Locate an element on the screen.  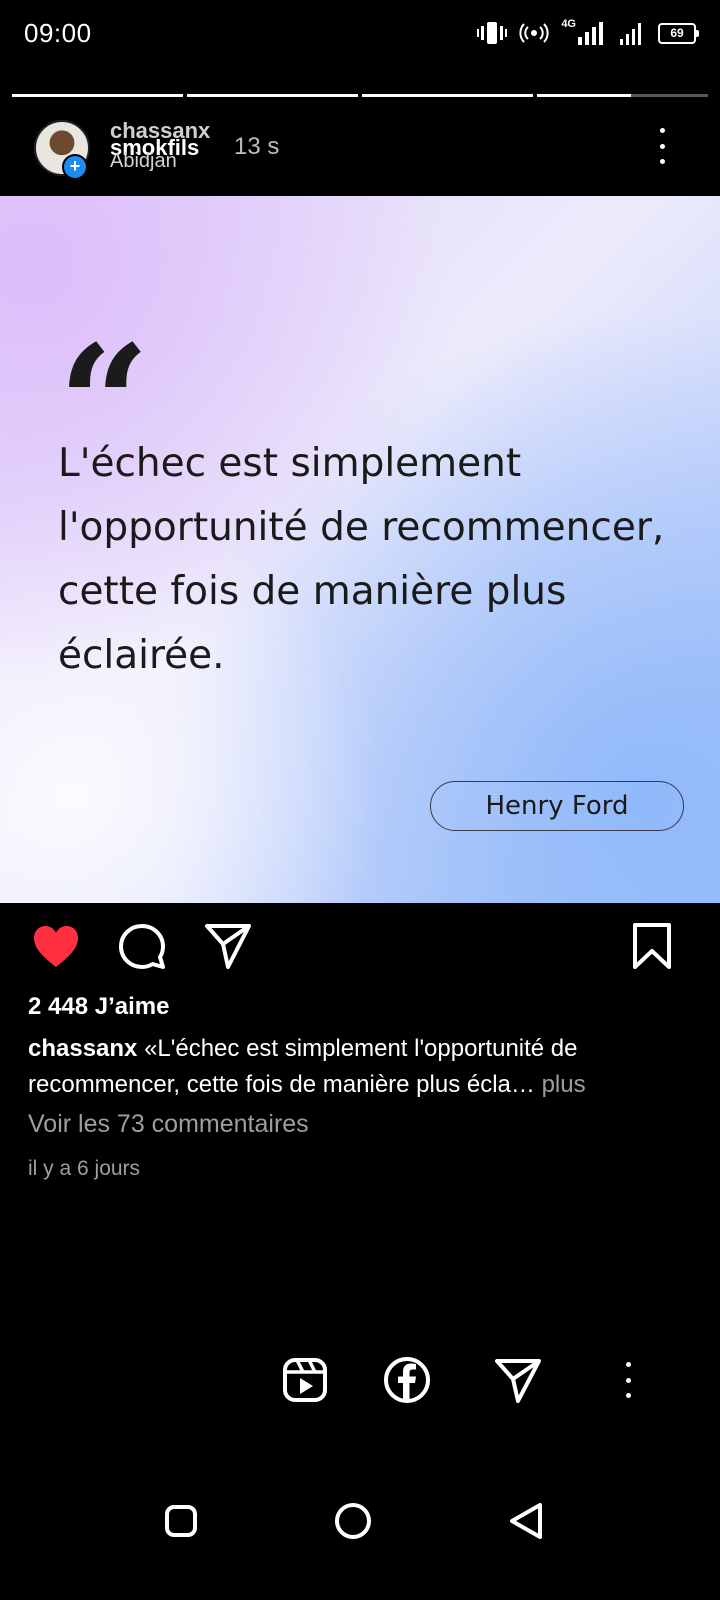
vibrate-icon is located at coordinates (492, 33).